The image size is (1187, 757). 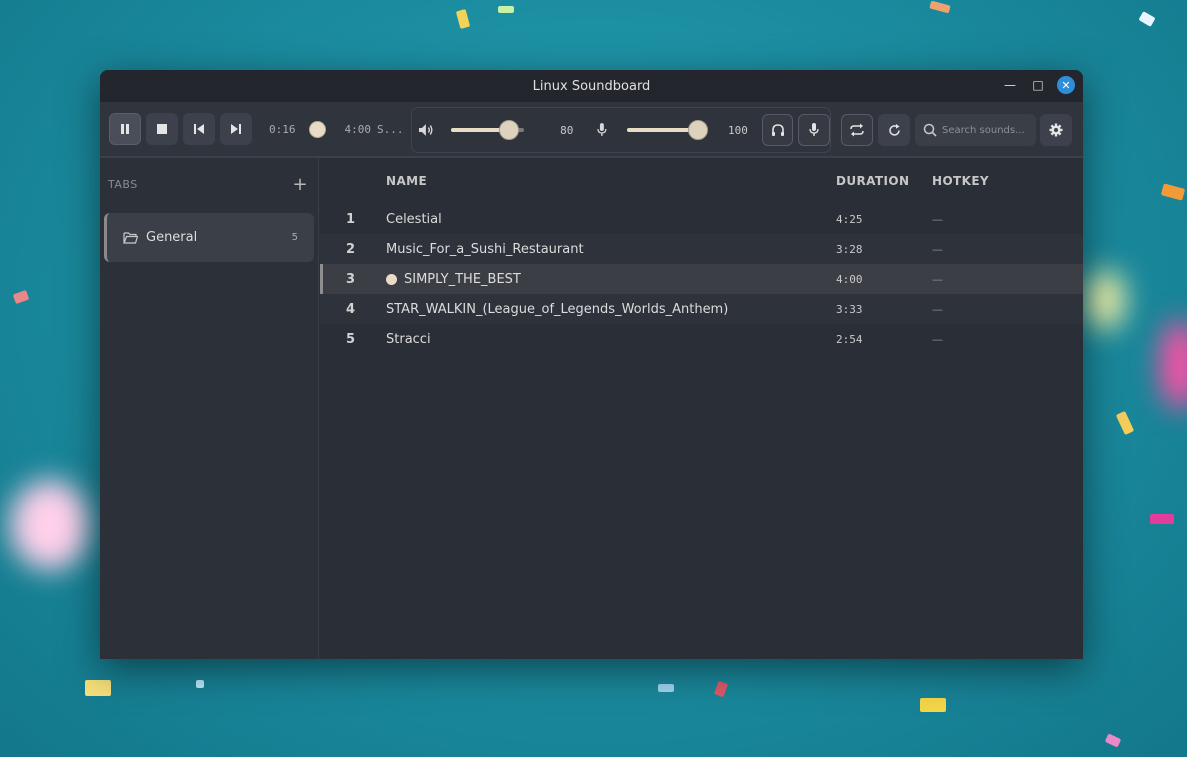 I want to click on column-header-duration: DURATION, so click(x=872, y=181).